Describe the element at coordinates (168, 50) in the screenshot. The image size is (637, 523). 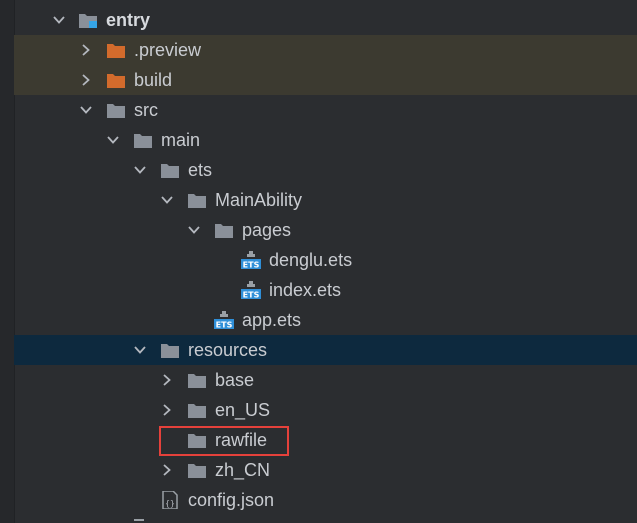
I see `tree-label: .preview` at that location.